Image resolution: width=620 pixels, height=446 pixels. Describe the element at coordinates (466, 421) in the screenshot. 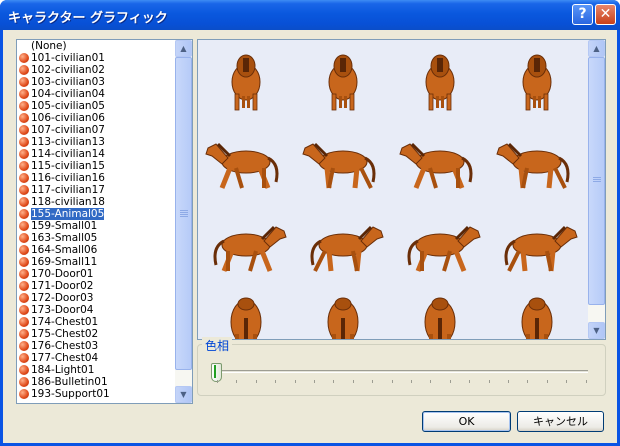

I see `ok-button: OK` at that location.